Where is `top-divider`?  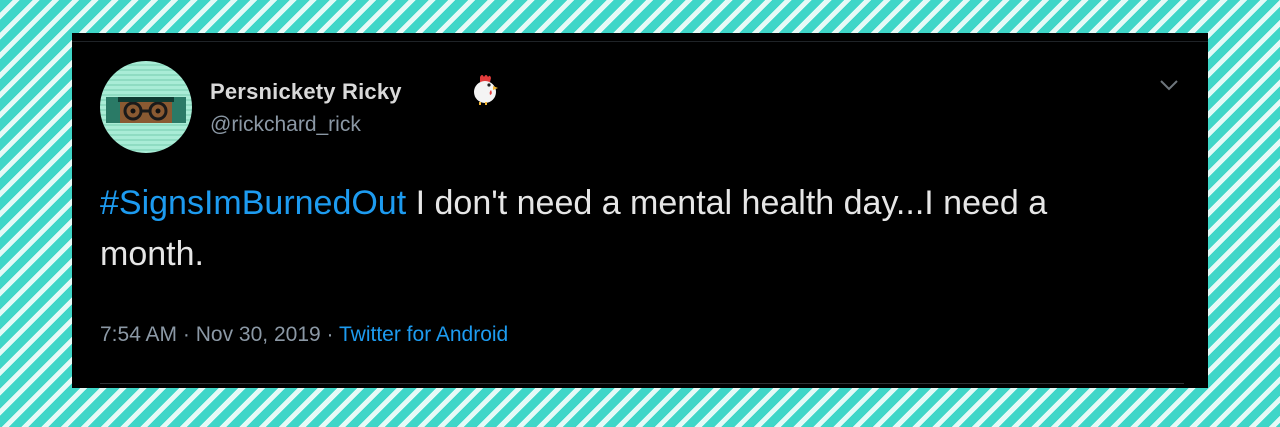 top-divider is located at coordinates (640, 41).